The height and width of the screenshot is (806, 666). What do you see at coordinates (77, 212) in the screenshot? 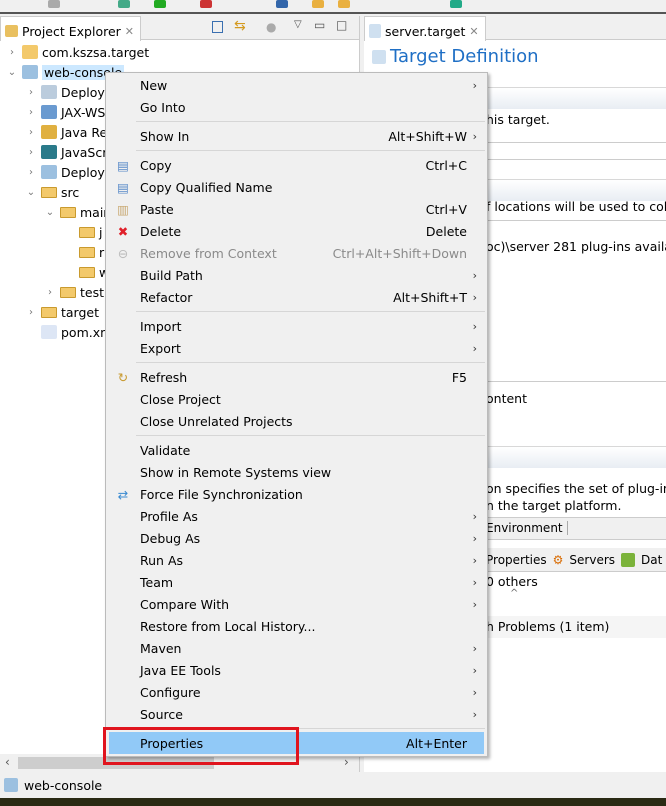
I see `tree-item: ⌄ main` at bounding box center [77, 212].